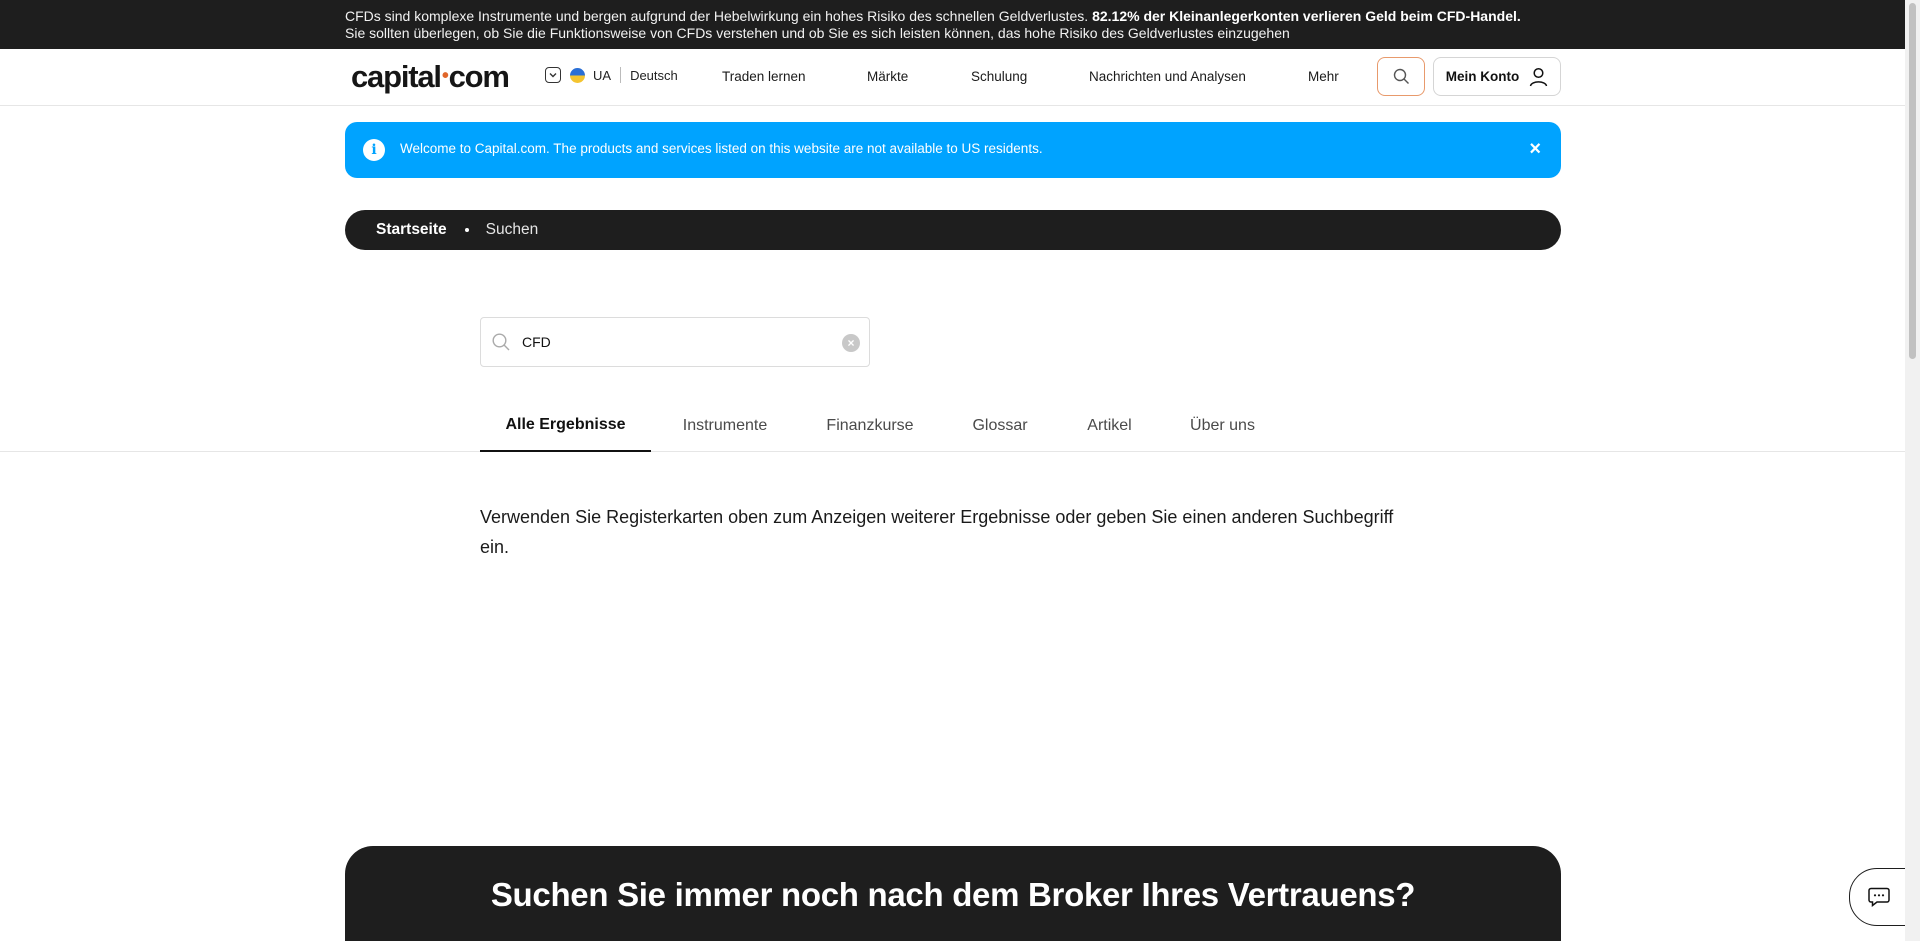 The height and width of the screenshot is (941, 1920). Describe the element at coordinates (667, 342) in the screenshot. I see `search-input` at that location.